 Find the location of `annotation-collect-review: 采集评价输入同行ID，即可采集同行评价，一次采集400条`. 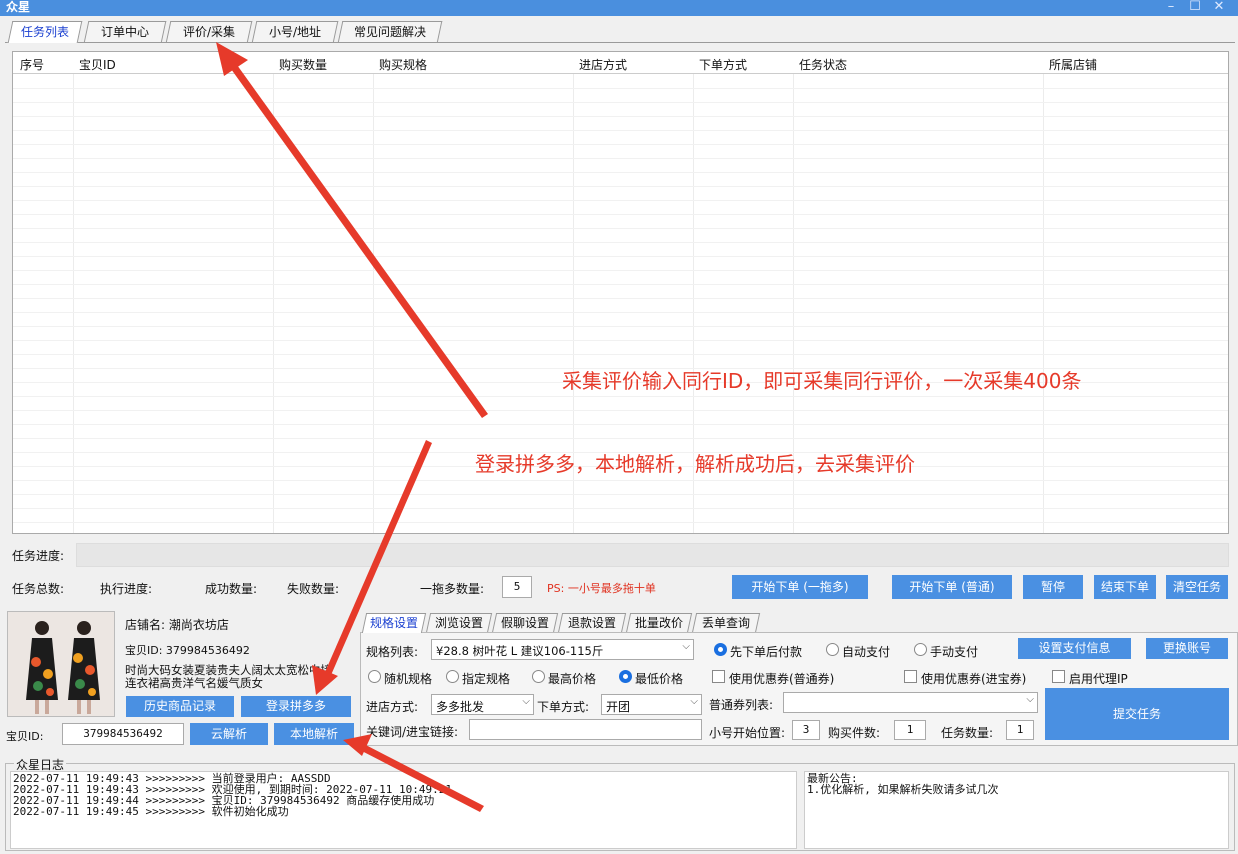

annotation-collect-review: 采集评价输入同行ID，即可采集同行评价，一次采集400条 is located at coordinates (822, 381).